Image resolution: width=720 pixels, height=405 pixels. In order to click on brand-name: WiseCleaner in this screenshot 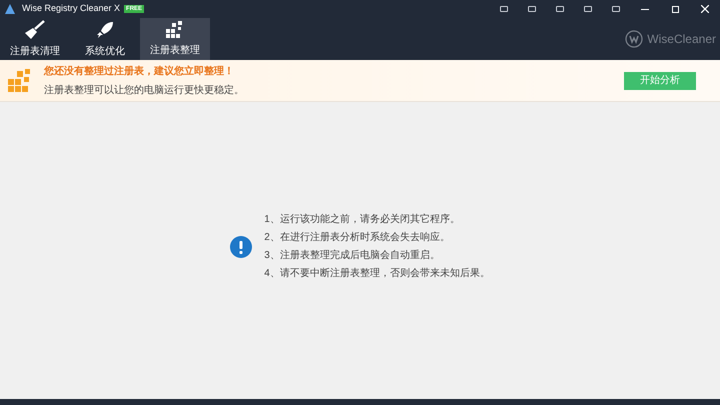, I will do `click(681, 39)`.